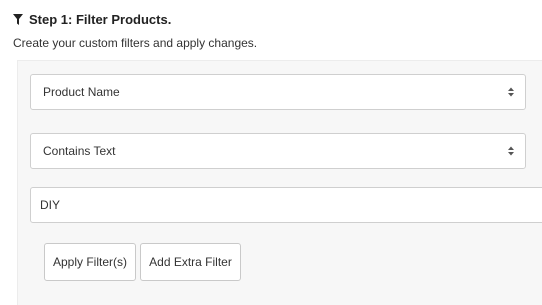  I want to click on field-select-value: Product Name, so click(81, 92).